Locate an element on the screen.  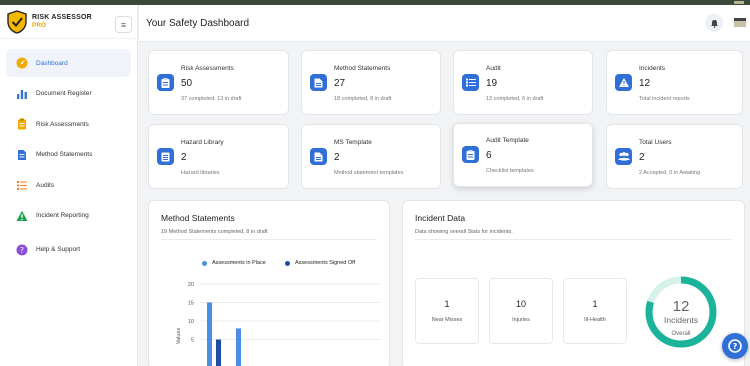
stat-card-hazard-library: Hazard Library 2 Hazard libraries is located at coordinates (218, 156).